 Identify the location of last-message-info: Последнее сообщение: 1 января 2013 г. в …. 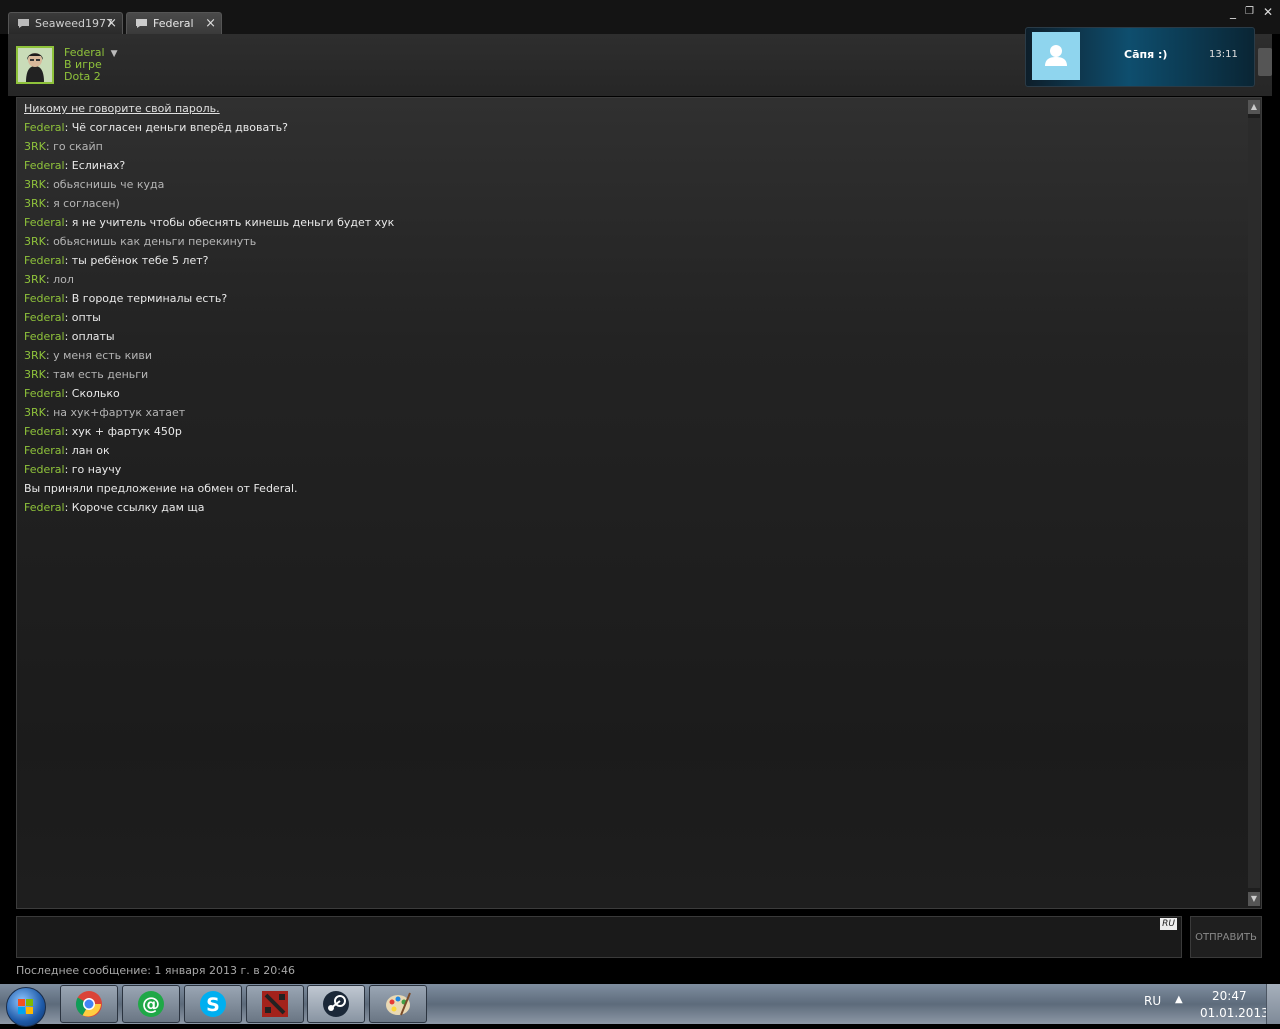
(155, 970).